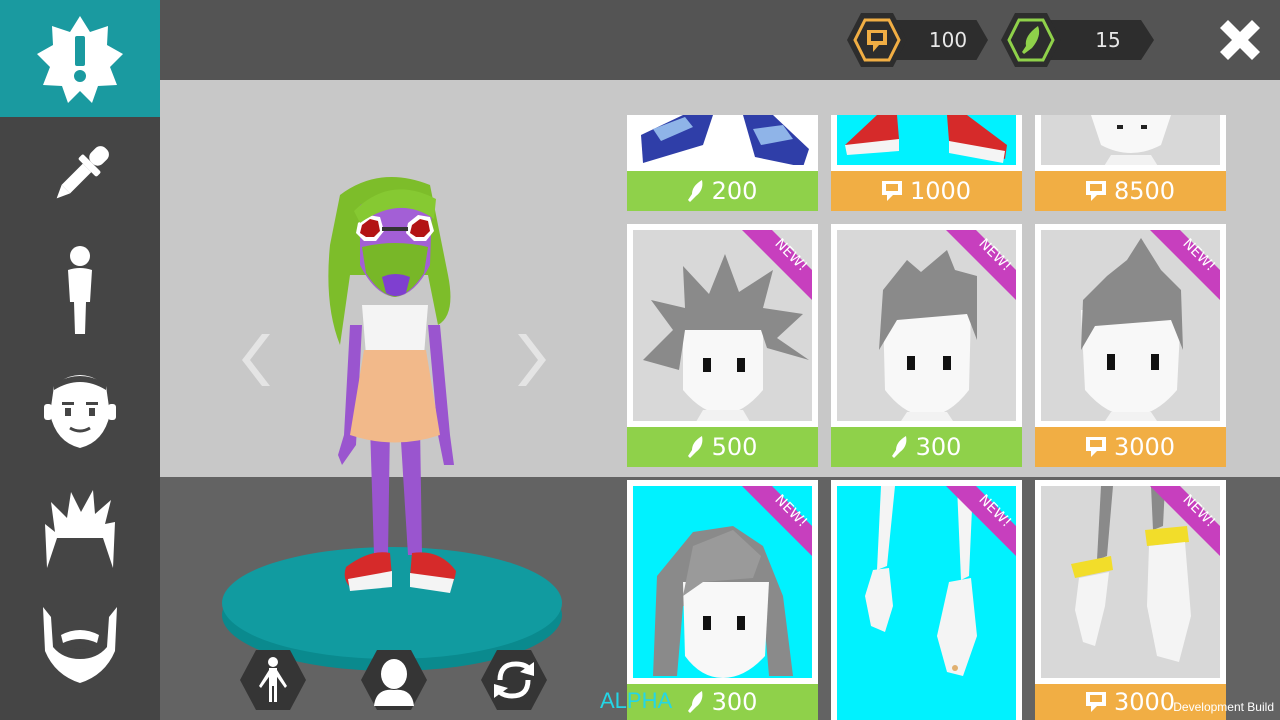 The width and height of the screenshot is (1280, 720). What do you see at coordinates (734, 447) in the screenshot?
I see `price-value: 500` at bounding box center [734, 447].